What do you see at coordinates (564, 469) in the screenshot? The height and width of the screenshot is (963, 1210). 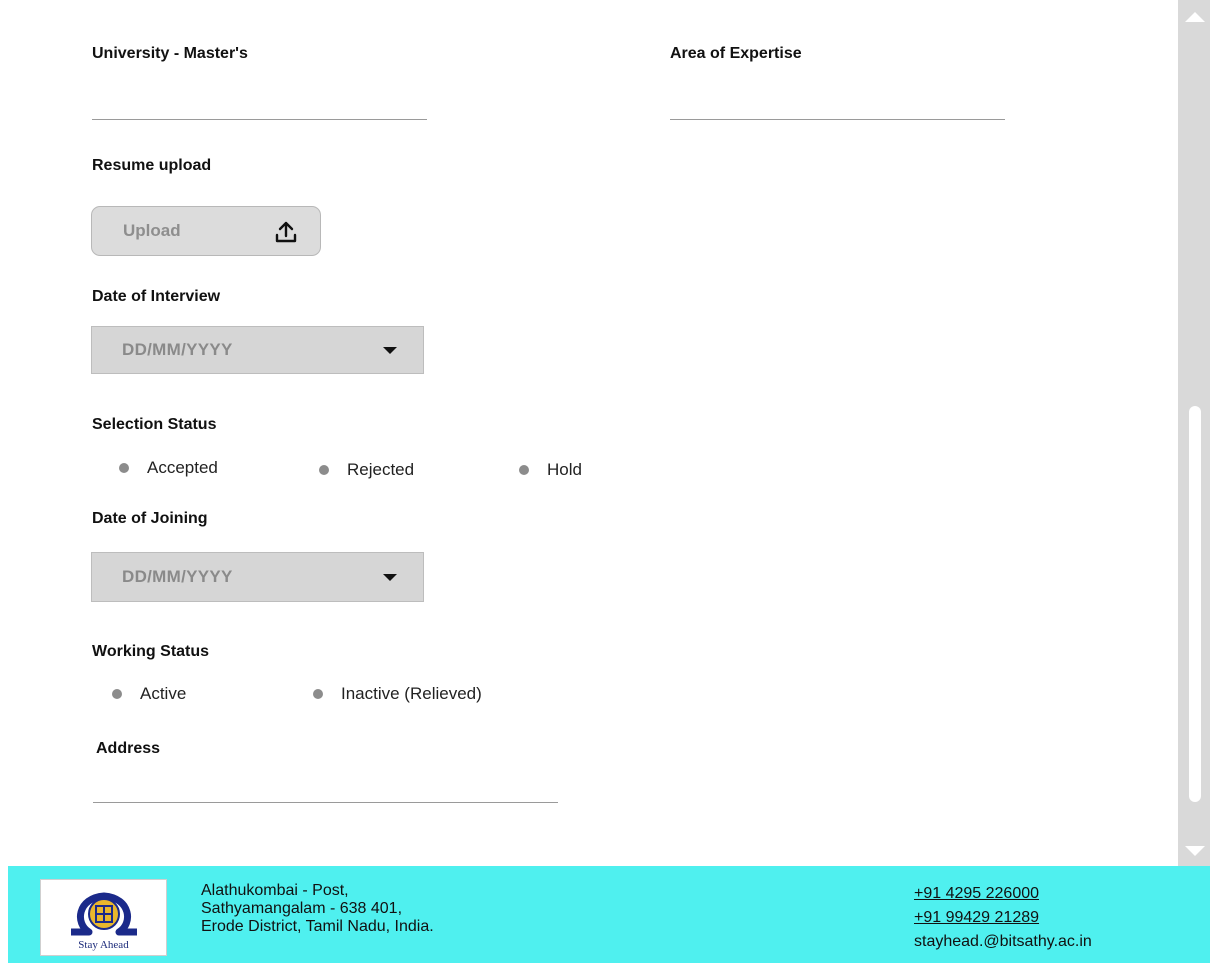 I see `radio-hold-label: Hold` at bounding box center [564, 469].